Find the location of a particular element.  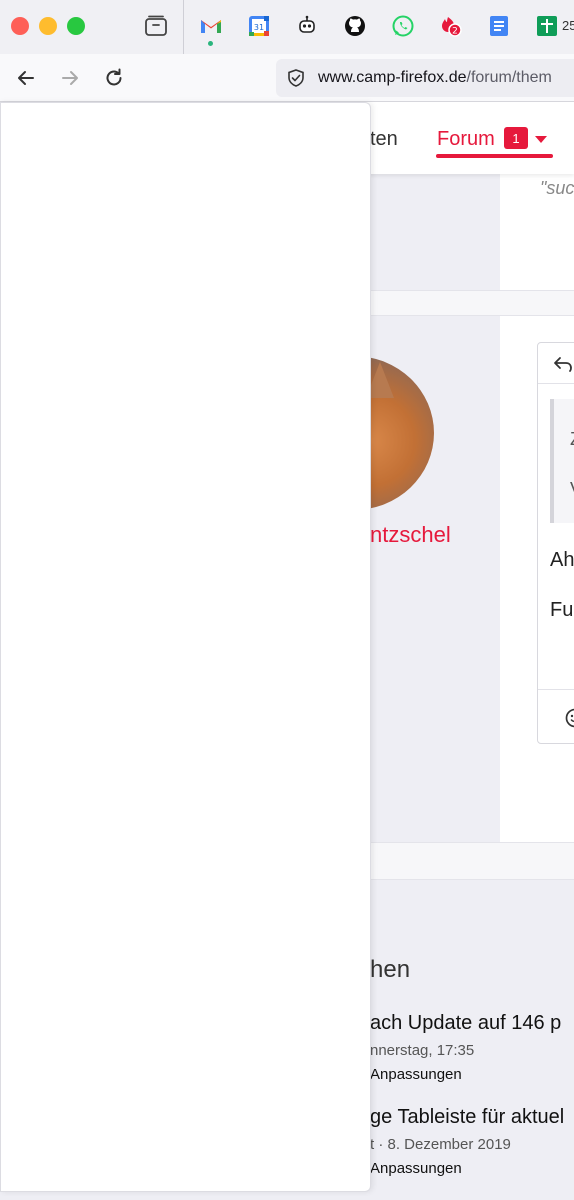

quote-line: V is located at coordinates (572, 489).